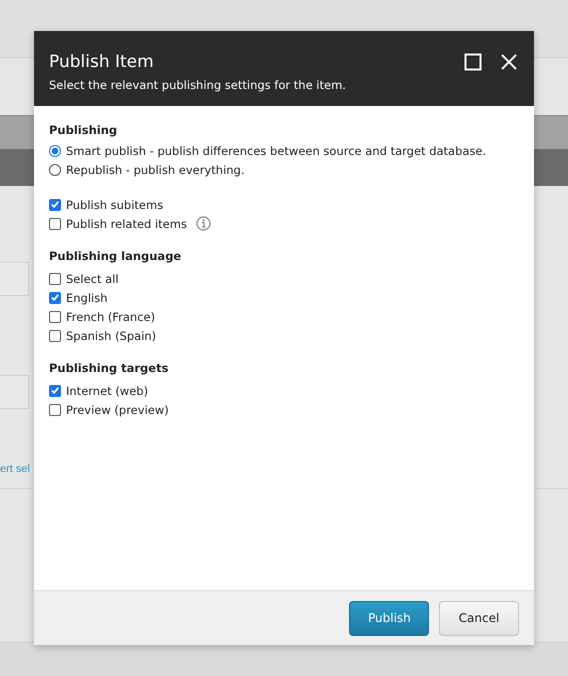 The width and height of the screenshot is (568, 676). Describe the element at coordinates (117, 409) in the screenshot. I see `option-label: Preview (preview)` at that location.